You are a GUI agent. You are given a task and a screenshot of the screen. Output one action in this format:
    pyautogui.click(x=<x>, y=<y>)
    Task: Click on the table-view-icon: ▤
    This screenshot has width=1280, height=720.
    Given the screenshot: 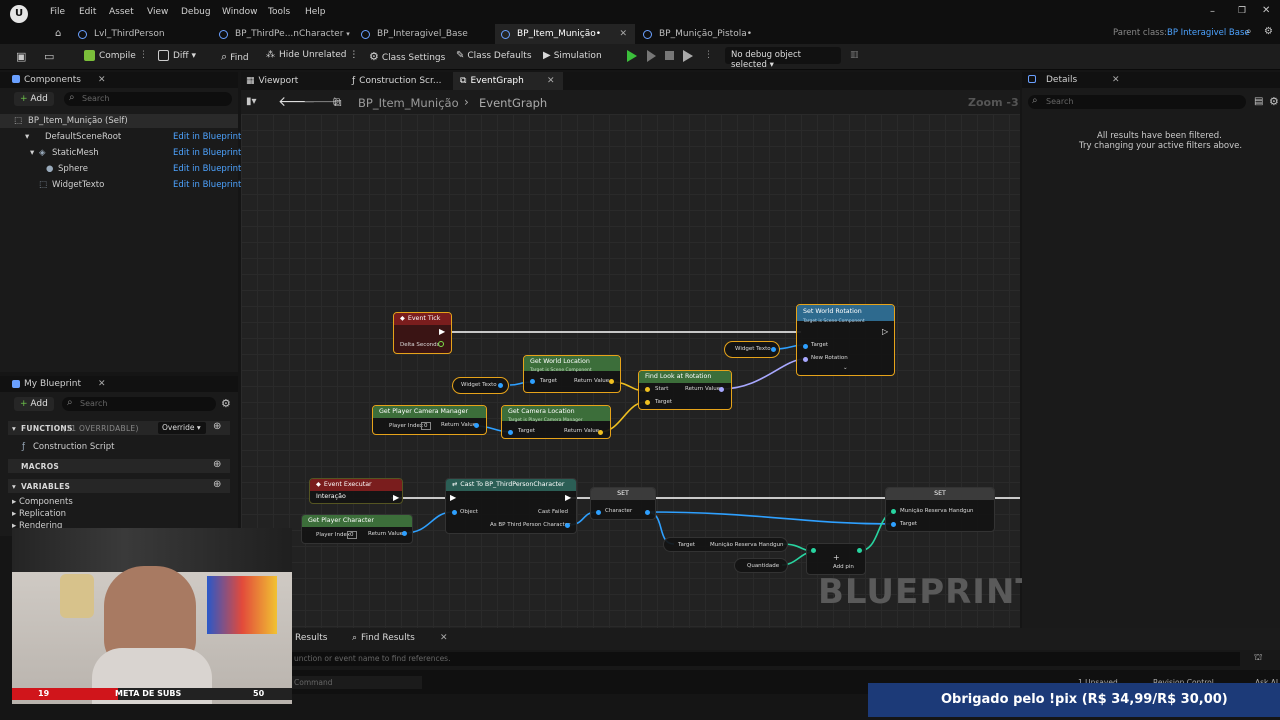 What is the action you would take?
    pyautogui.click(x=1258, y=101)
    